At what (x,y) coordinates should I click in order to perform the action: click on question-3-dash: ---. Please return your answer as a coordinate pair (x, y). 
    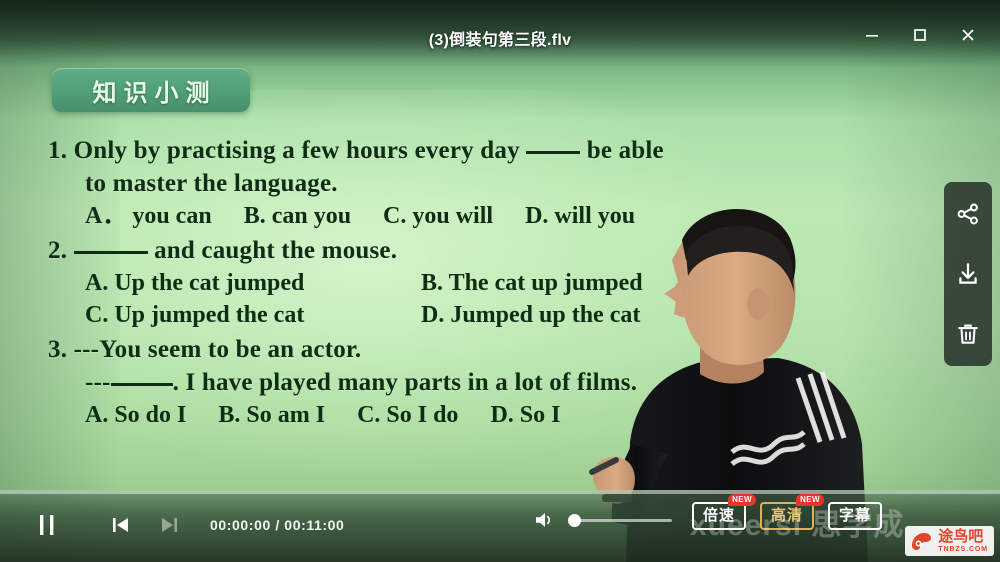
    Looking at the image, I should click on (98, 382).